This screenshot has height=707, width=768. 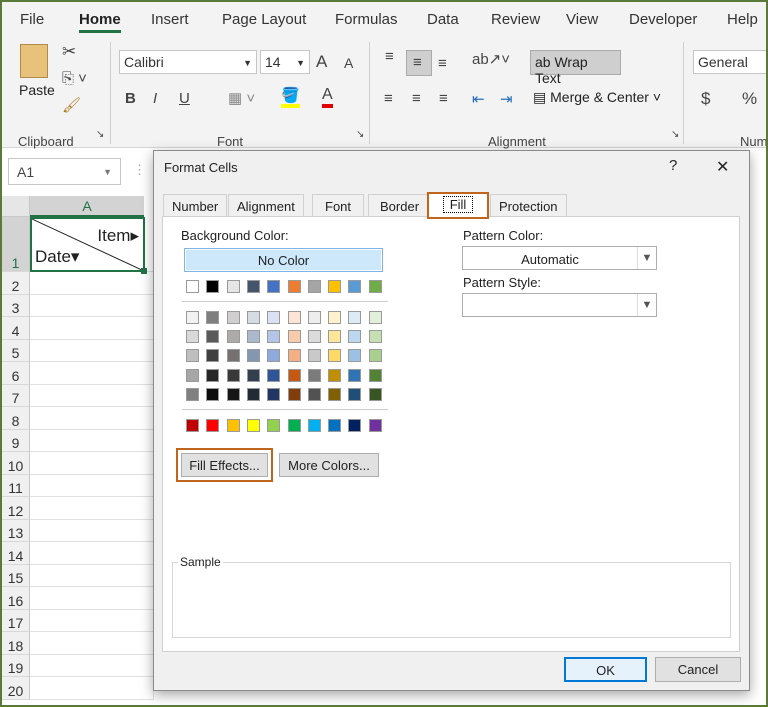 What do you see at coordinates (87, 244) in the screenshot?
I see `cell-a1: Item▸ Date▾` at bounding box center [87, 244].